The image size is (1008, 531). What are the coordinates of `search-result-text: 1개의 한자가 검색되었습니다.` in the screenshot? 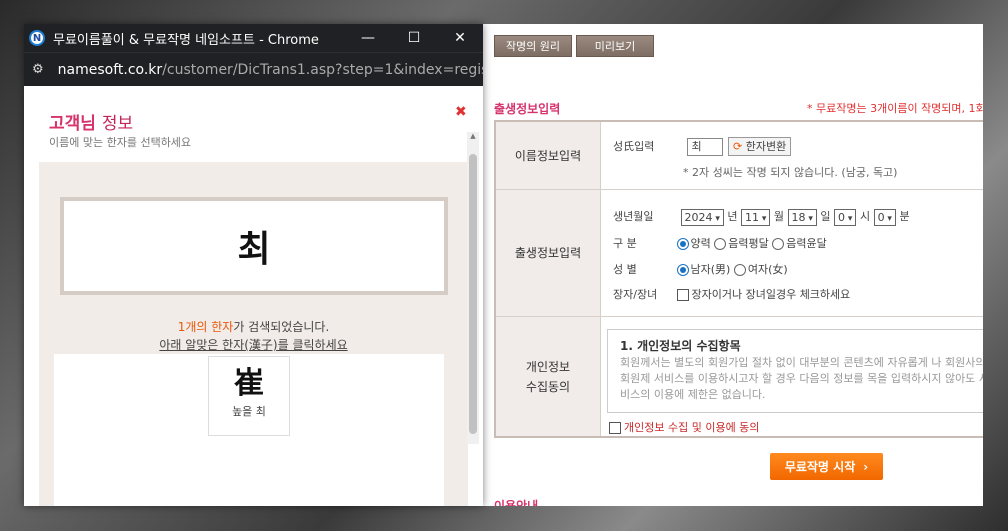 It's located at (253, 326).